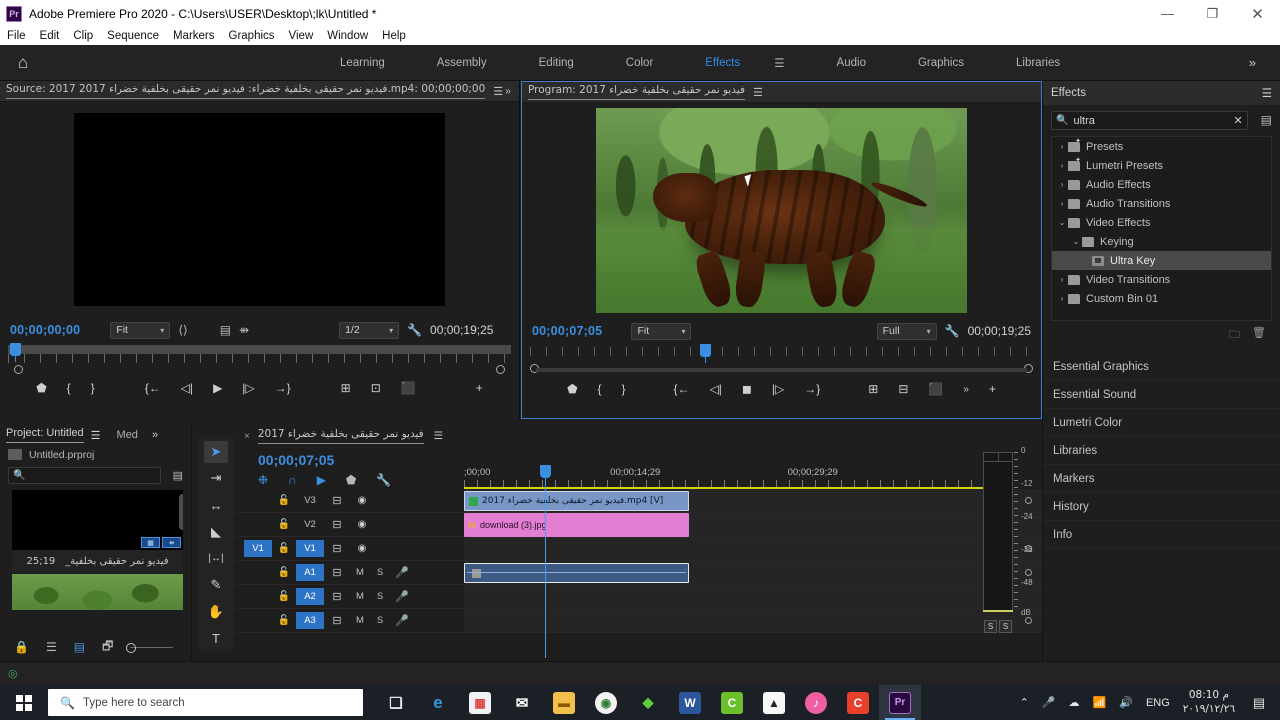 The width and height of the screenshot is (1280, 720). I want to click on type-tool: T, so click(216, 638).